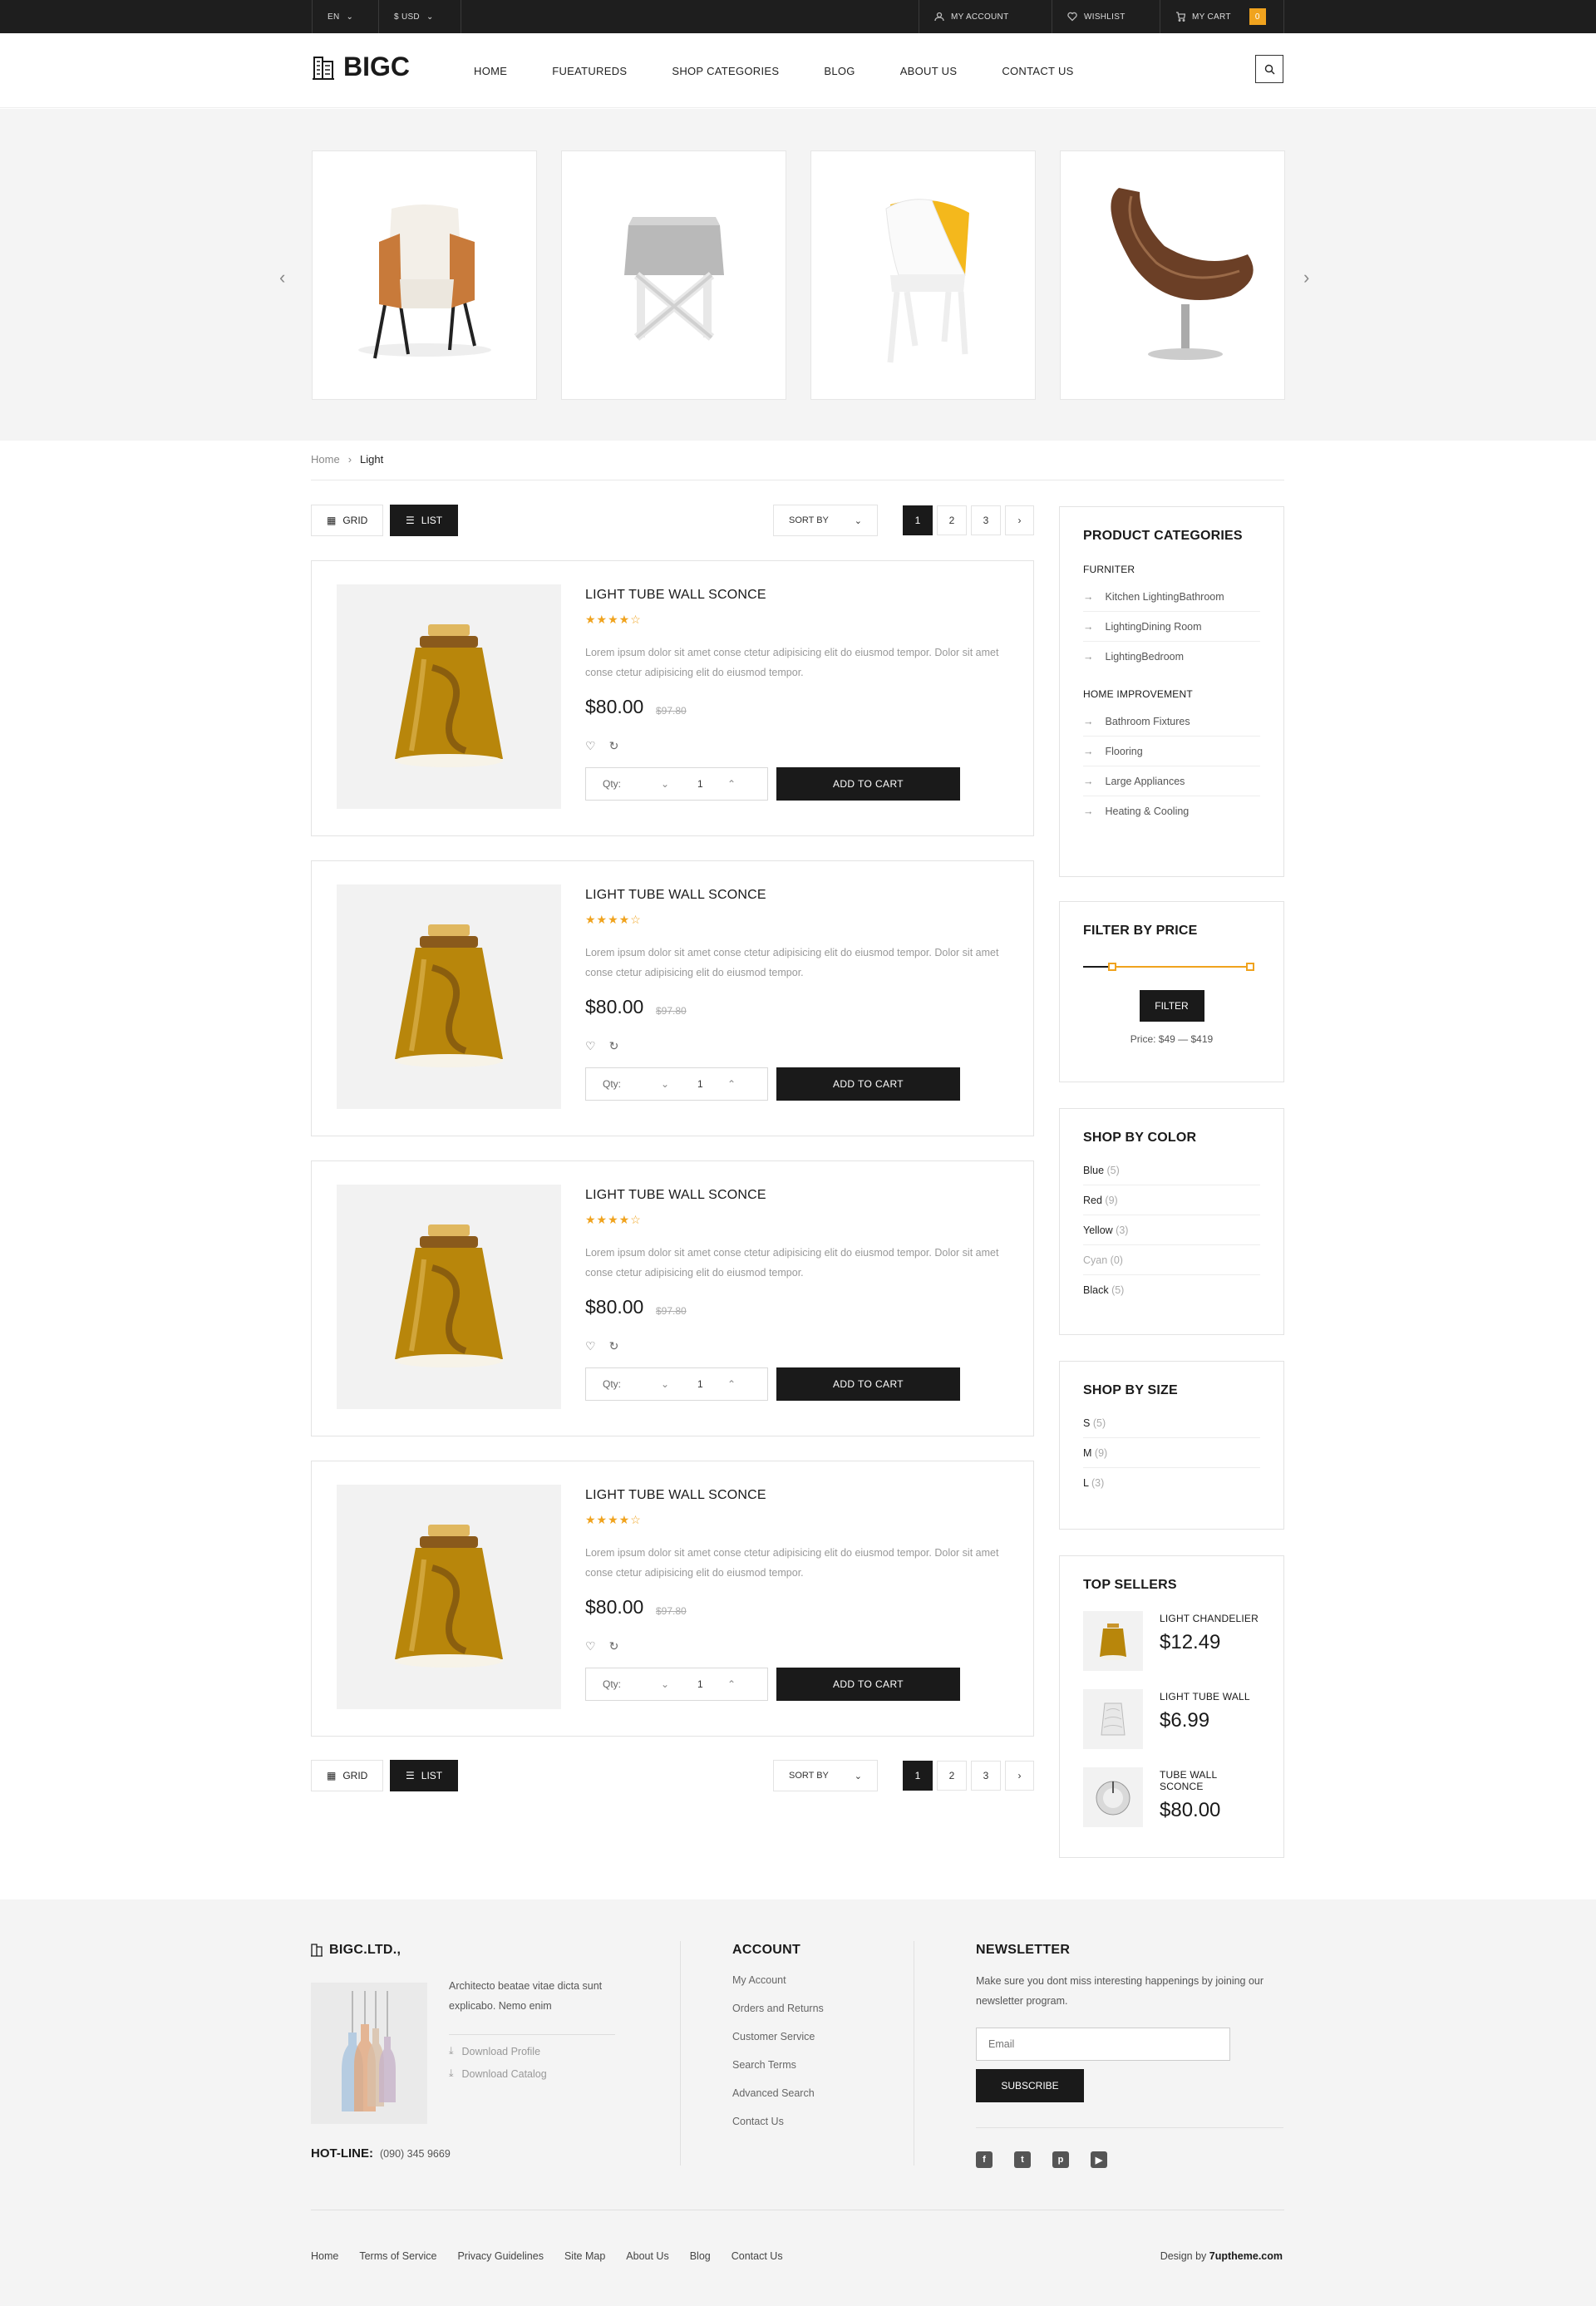 The image size is (1596, 2306). What do you see at coordinates (1269, 69) in the screenshot?
I see `search-button` at bounding box center [1269, 69].